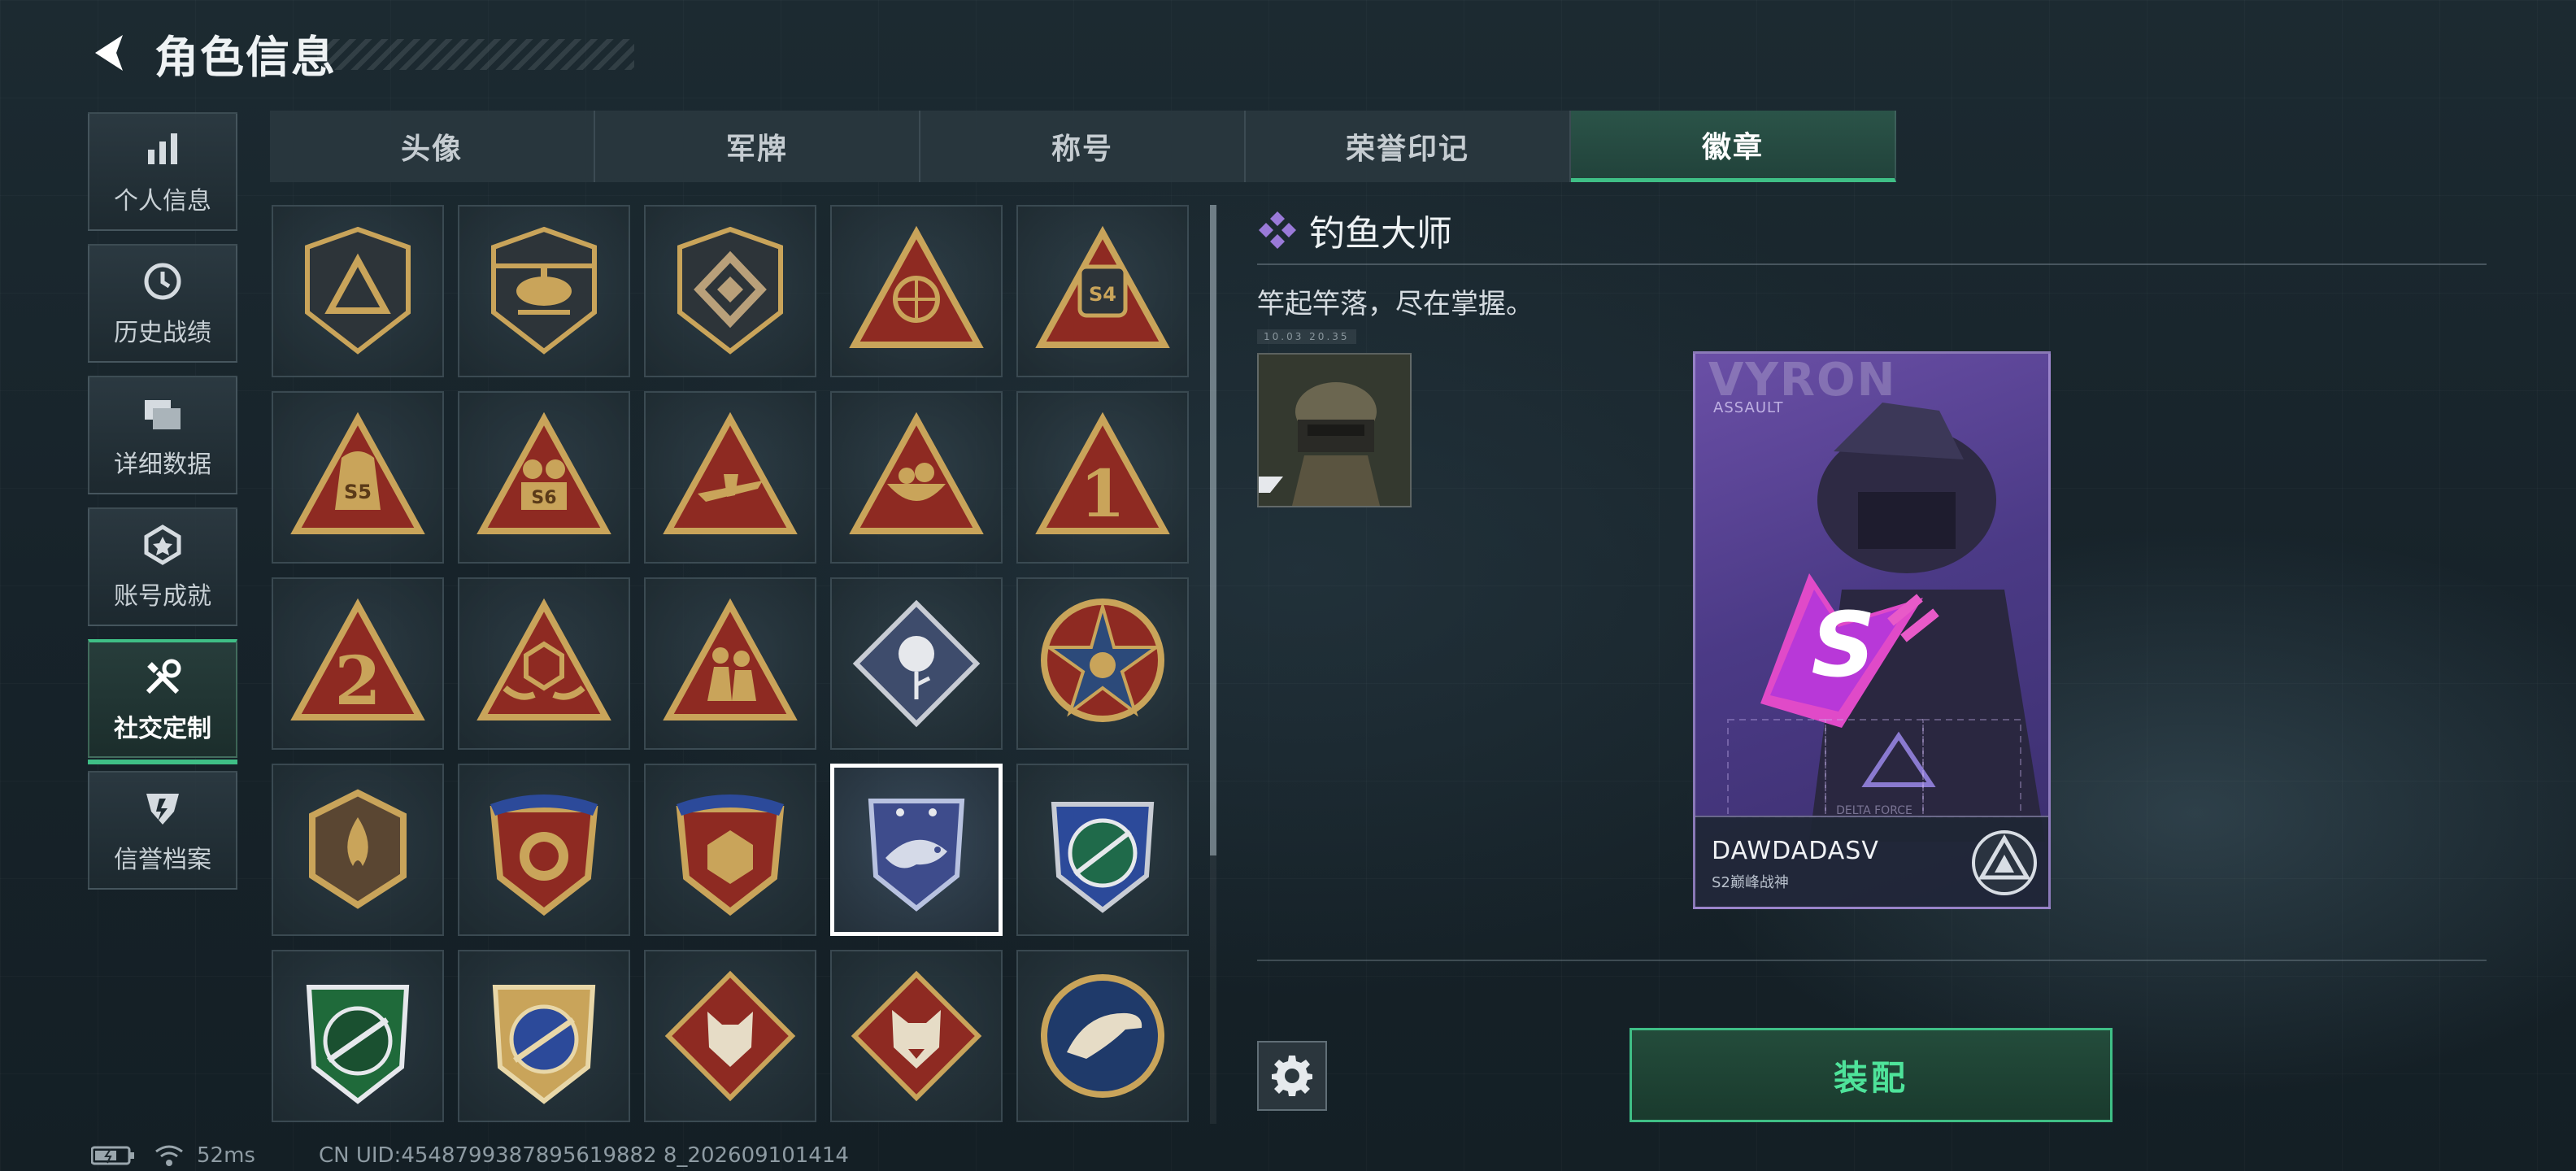 The width and height of the screenshot is (2576, 1171). I want to click on sidebar-item-personal-info: 个人信息, so click(163, 171).